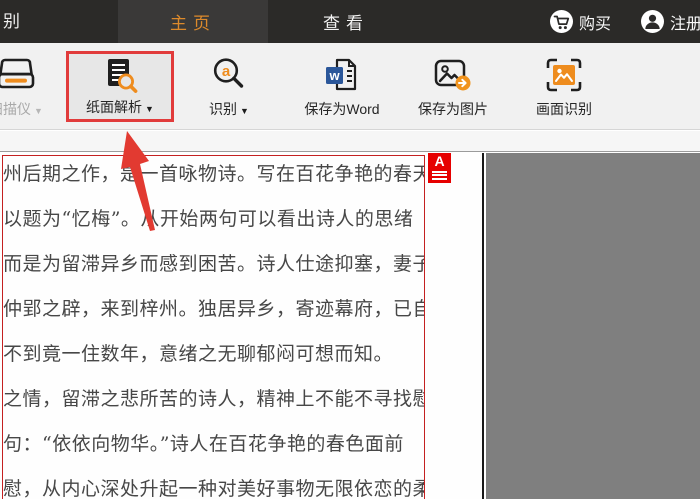 This screenshot has height=499, width=700. I want to click on buy-button: 购买, so click(580, 21).